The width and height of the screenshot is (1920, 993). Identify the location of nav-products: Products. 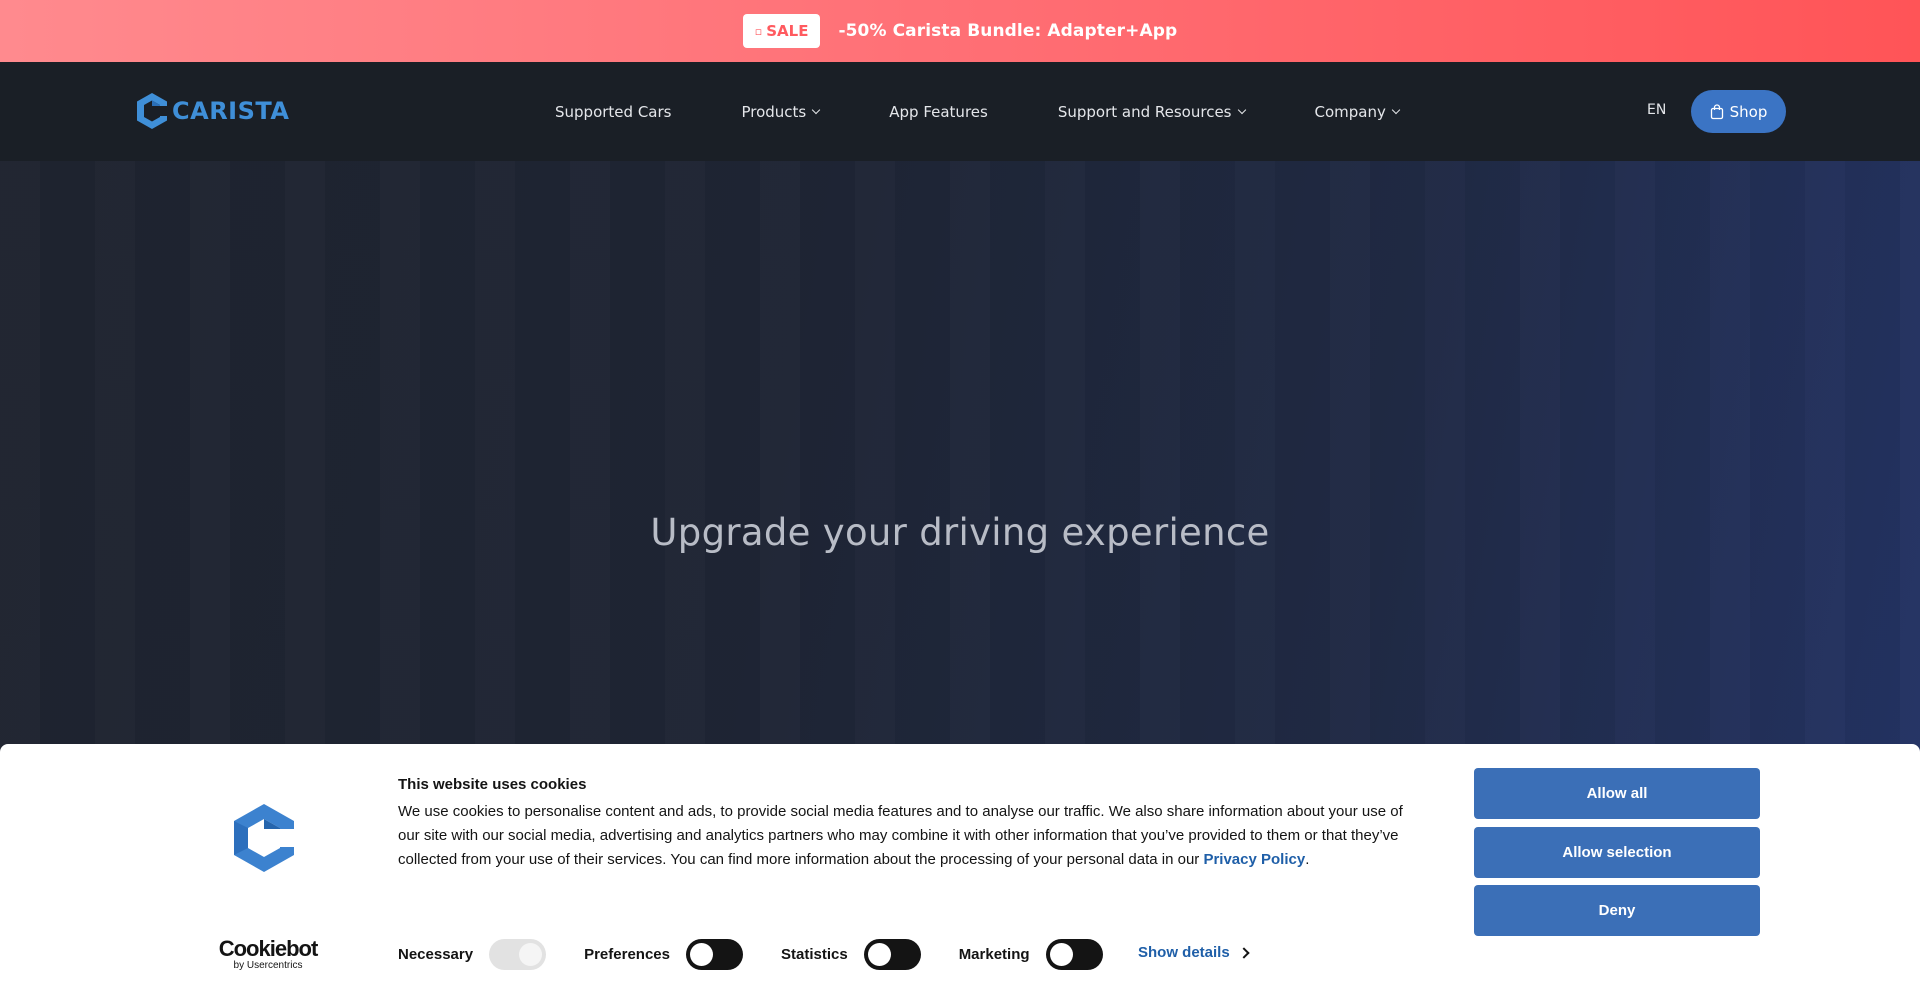
(781, 111).